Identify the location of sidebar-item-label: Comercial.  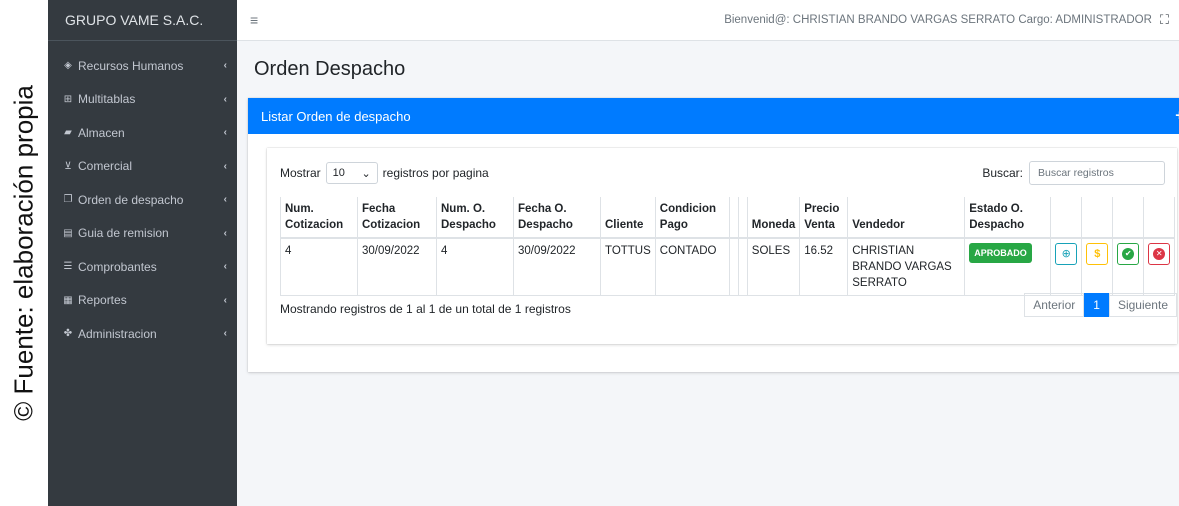
(105, 166).